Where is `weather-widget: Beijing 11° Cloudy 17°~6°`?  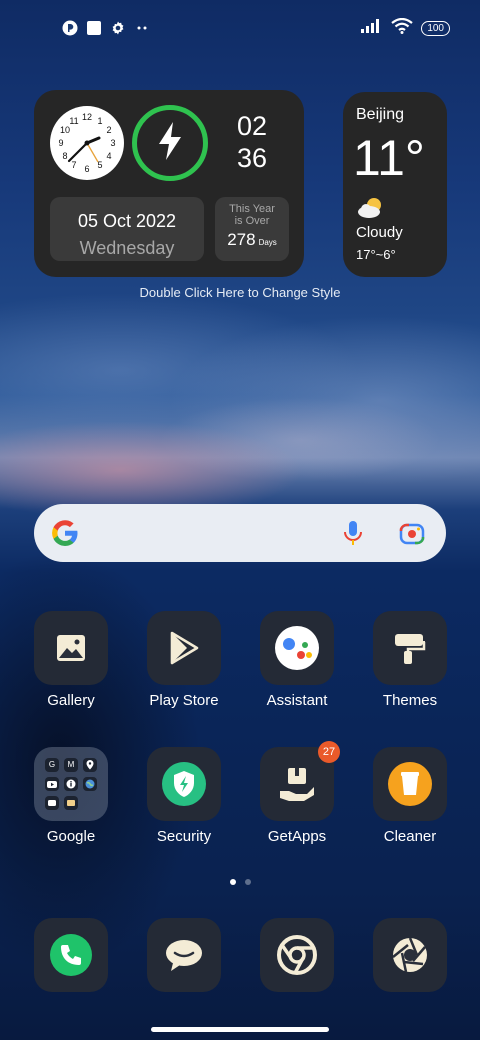 weather-widget: Beijing 11° Cloudy 17°~6° is located at coordinates (395, 184).